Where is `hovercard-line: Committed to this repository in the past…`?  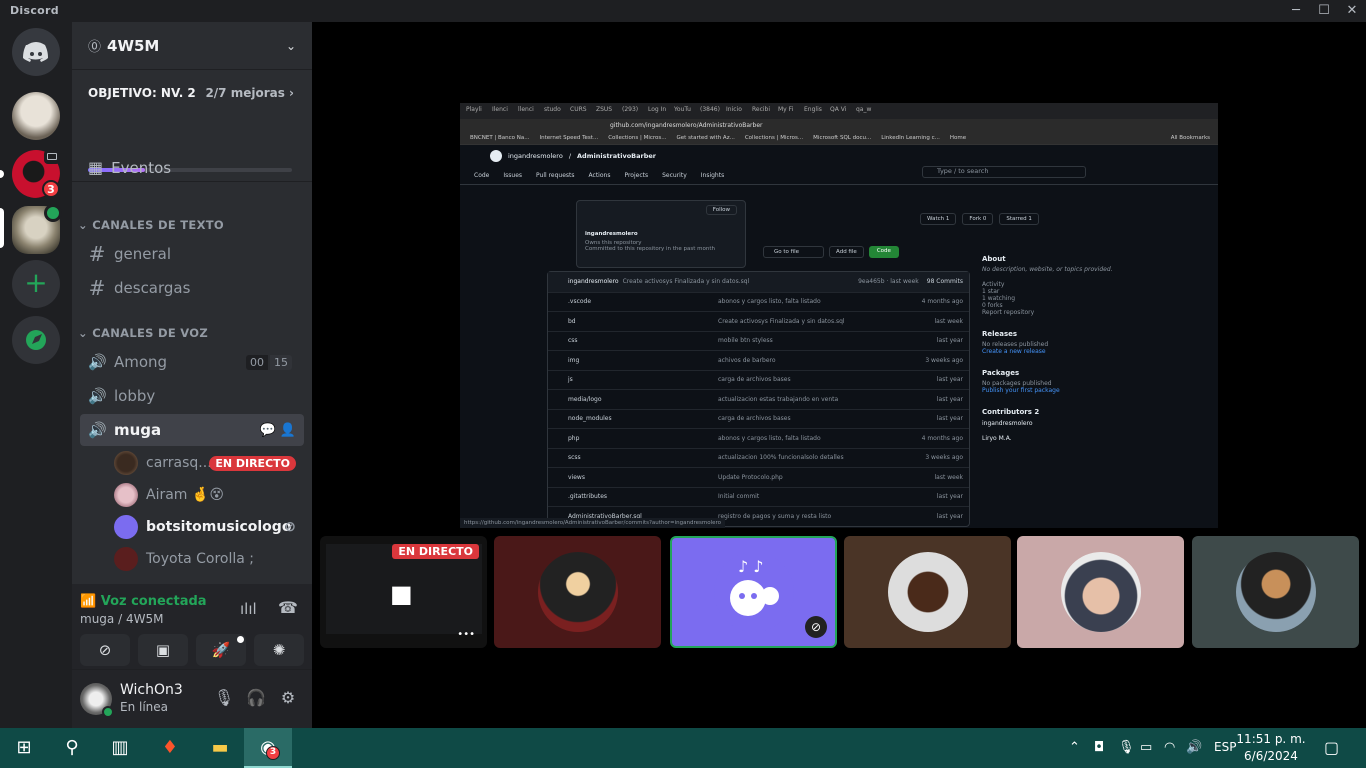 hovercard-line: Committed to this repository in the past… is located at coordinates (650, 249).